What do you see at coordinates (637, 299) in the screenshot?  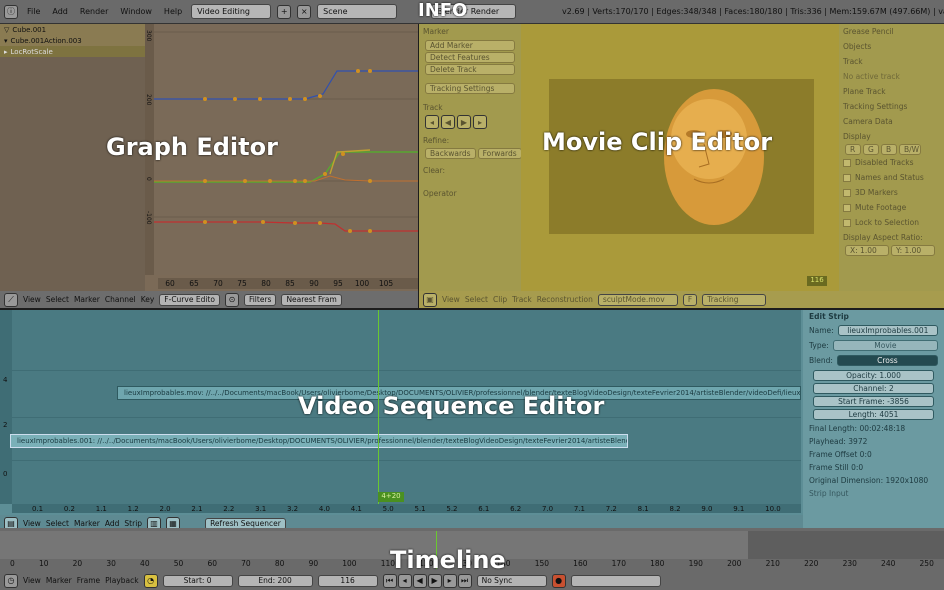 I see `clip-file-selector: sculptMode.mov` at bounding box center [637, 299].